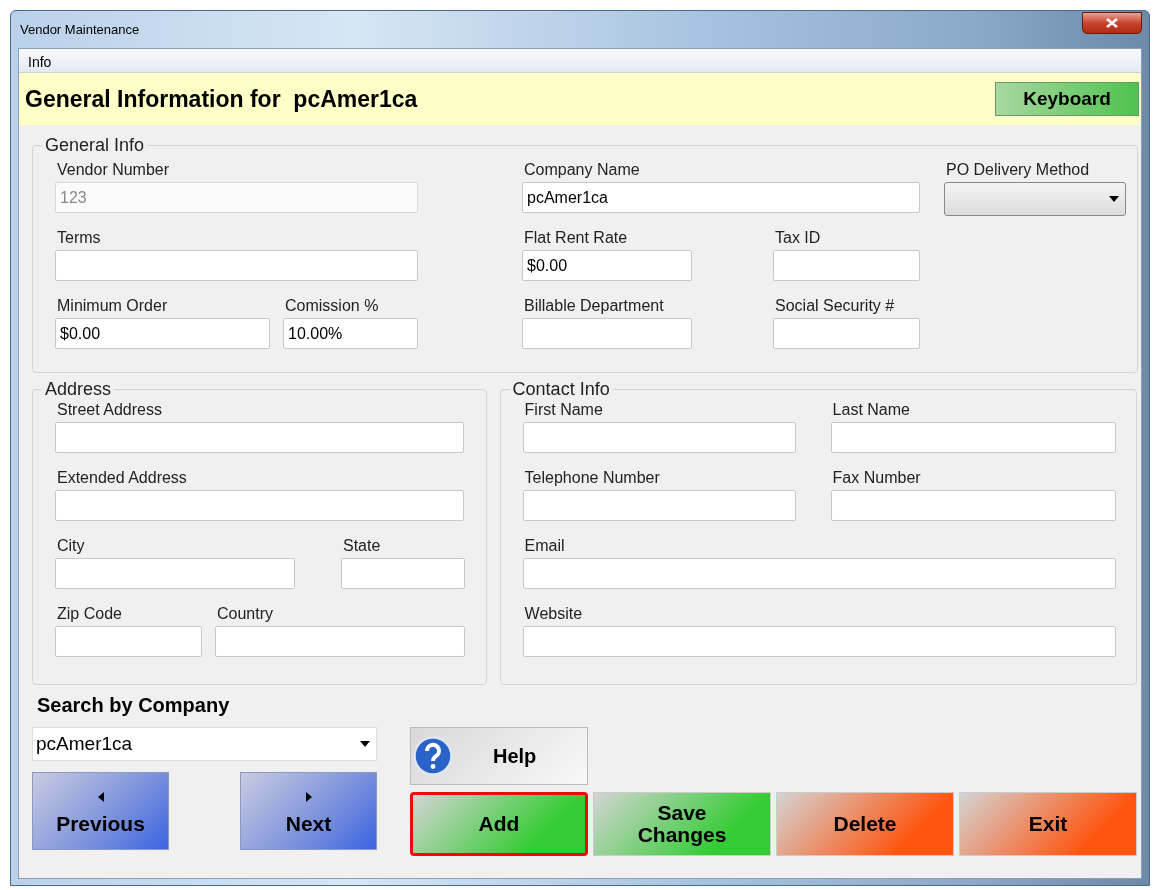 This screenshot has width=1154, height=890. What do you see at coordinates (100, 797) in the screenshot?
I see `left-arrow-icon` at bounding box center [100, 797].